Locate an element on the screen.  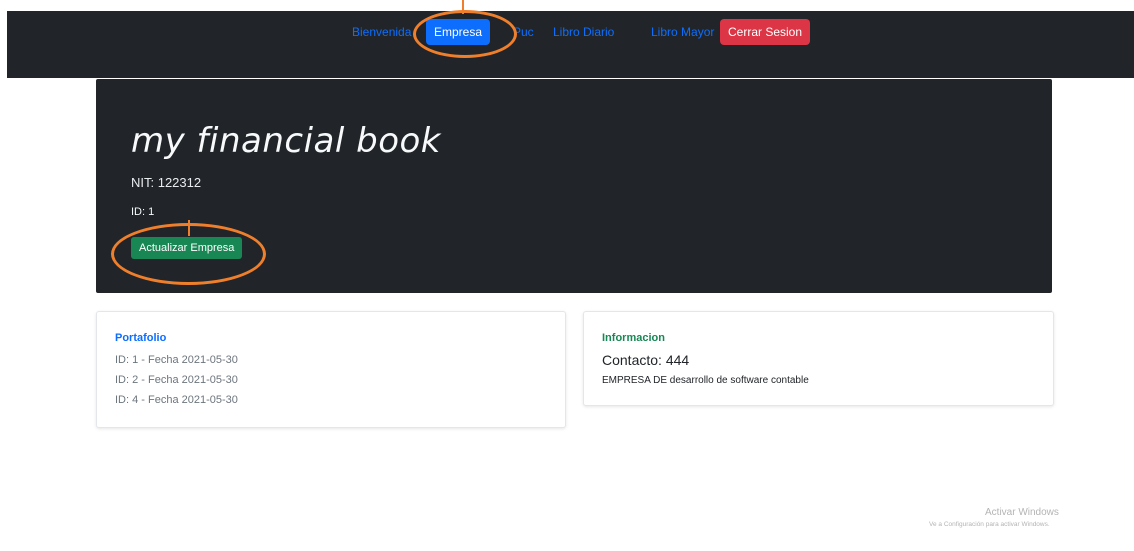
company-nit: NIT: 122312 is located at coordinates (166, 182).